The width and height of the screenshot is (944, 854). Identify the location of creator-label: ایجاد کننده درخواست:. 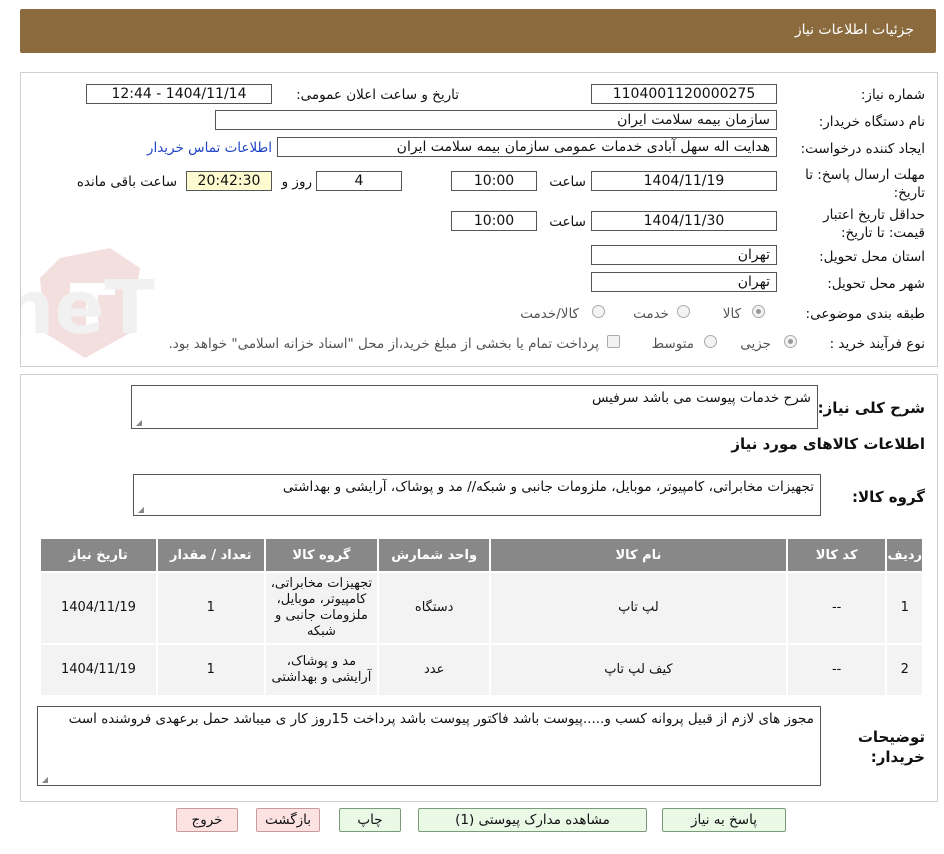
(862, 149).